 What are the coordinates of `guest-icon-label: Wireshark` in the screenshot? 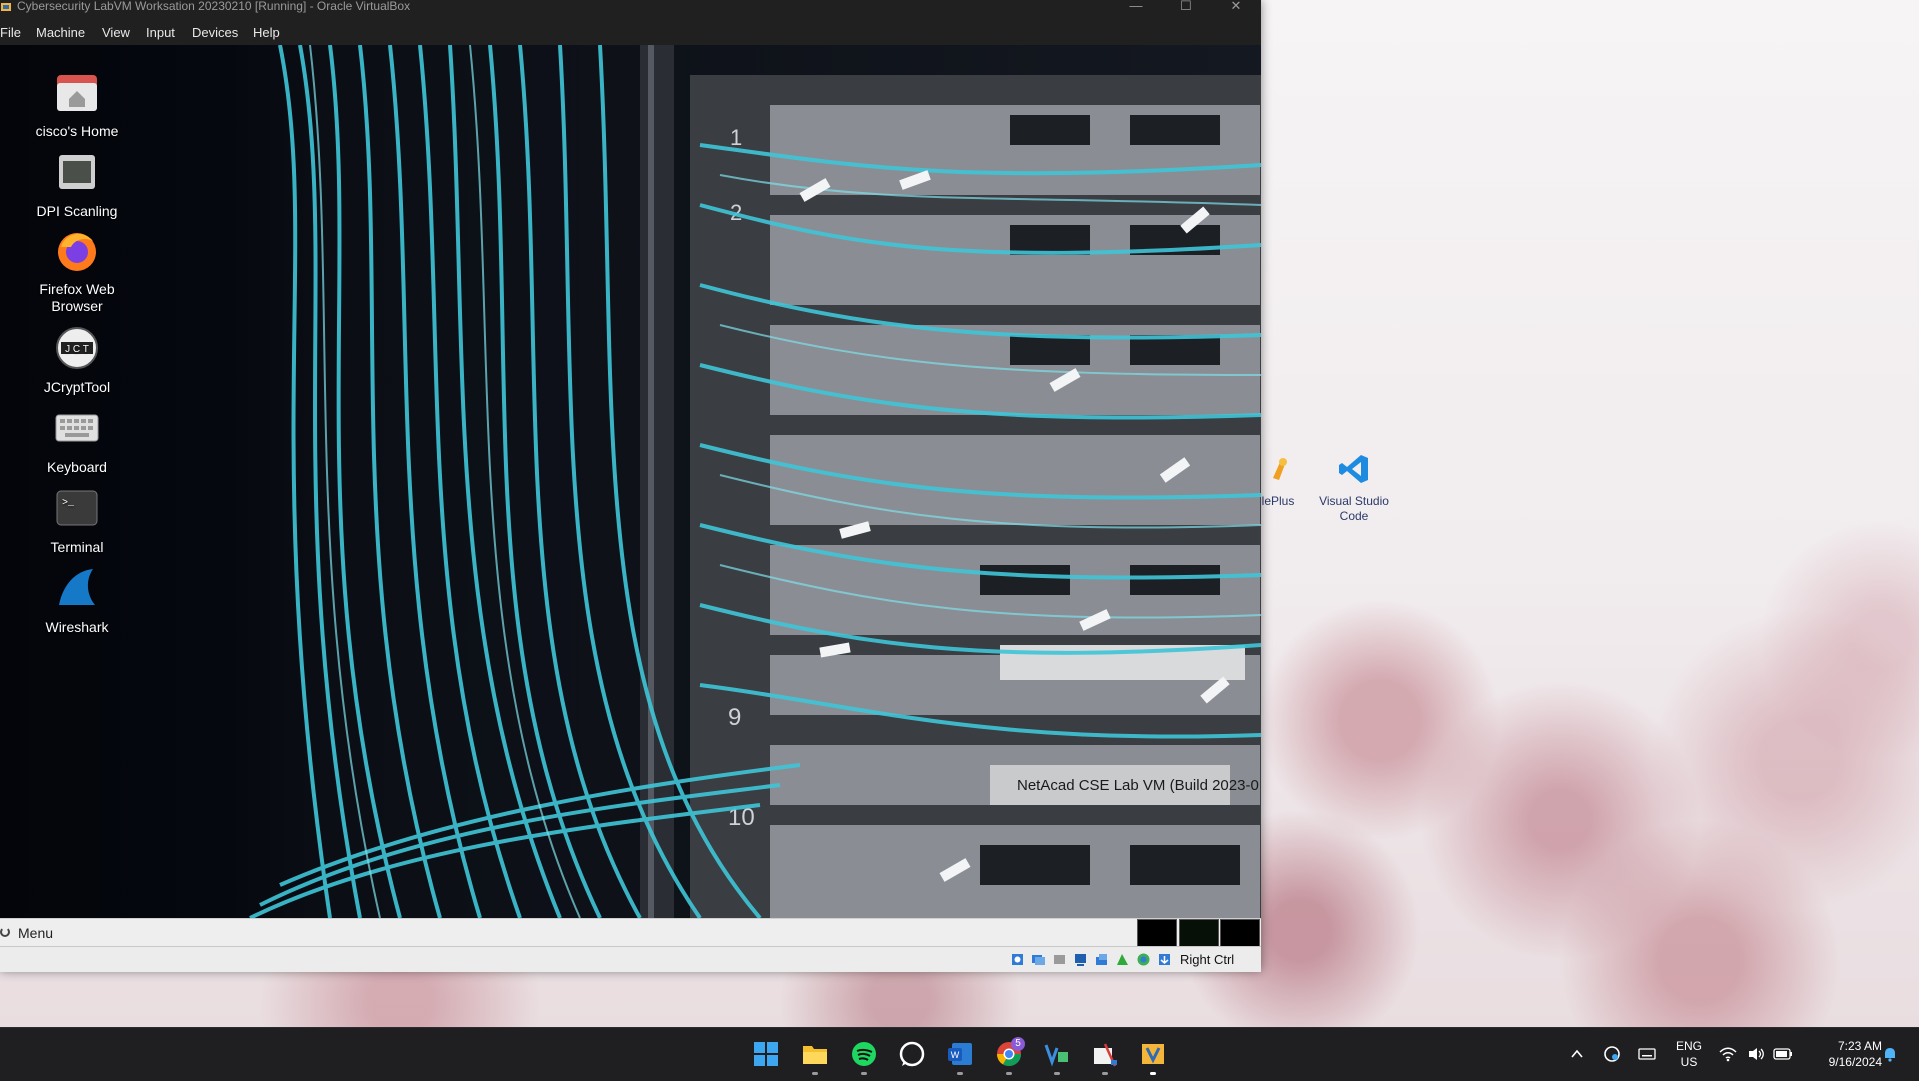 It's located at (77, 627).